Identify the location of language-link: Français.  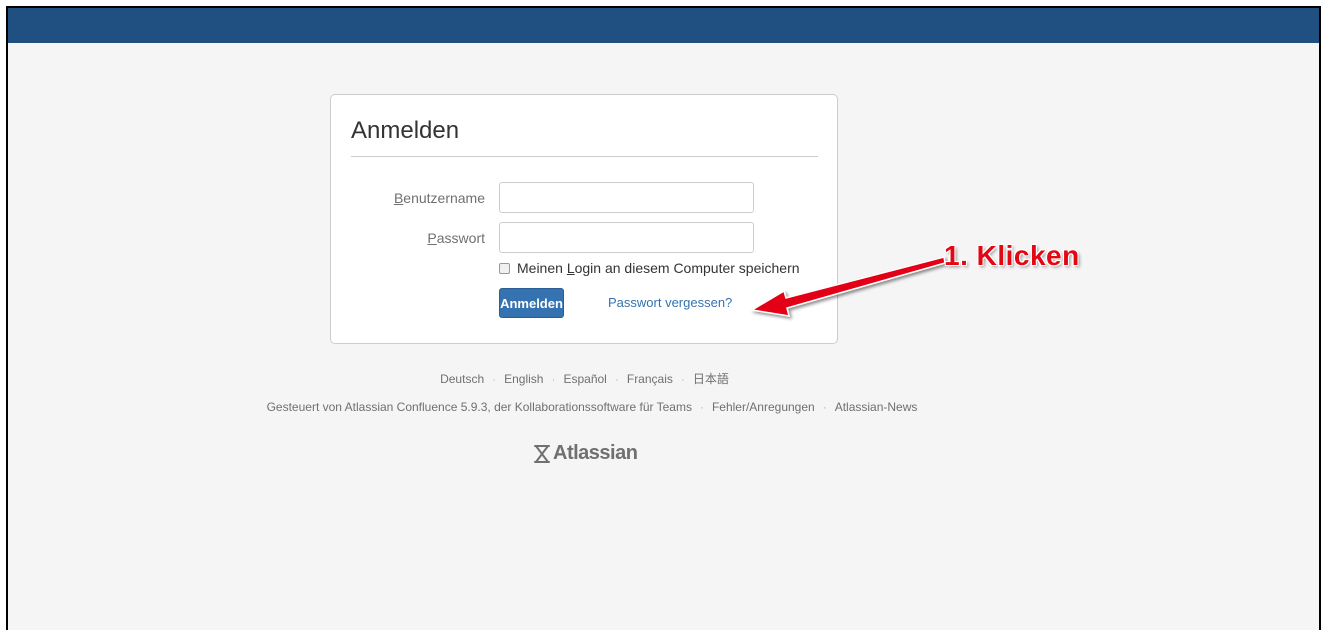
(650, 379).